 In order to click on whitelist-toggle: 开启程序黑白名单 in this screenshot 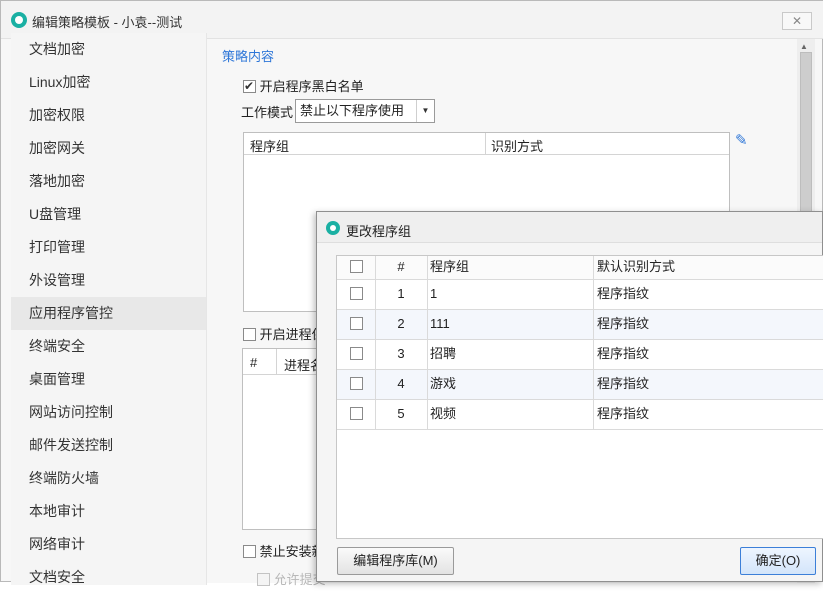, I will do `click(303, 85)`.